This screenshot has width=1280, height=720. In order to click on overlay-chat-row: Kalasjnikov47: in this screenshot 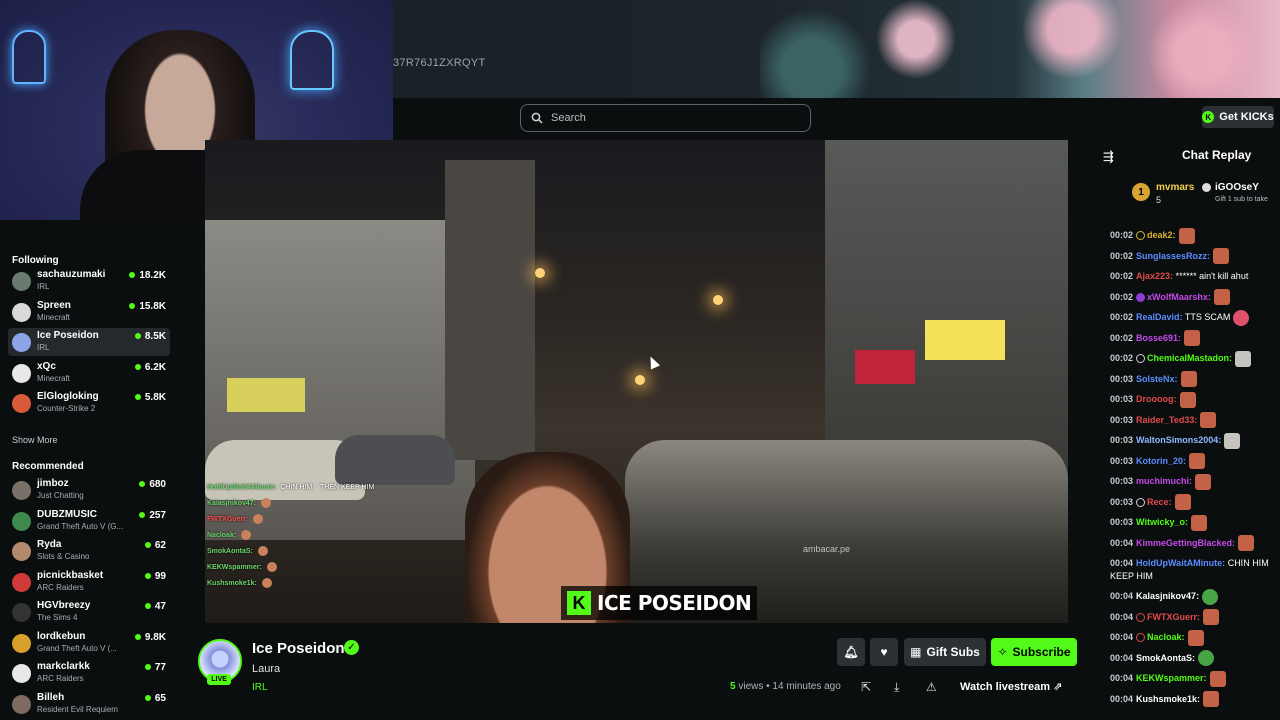, I will do `click(307, 504)`.